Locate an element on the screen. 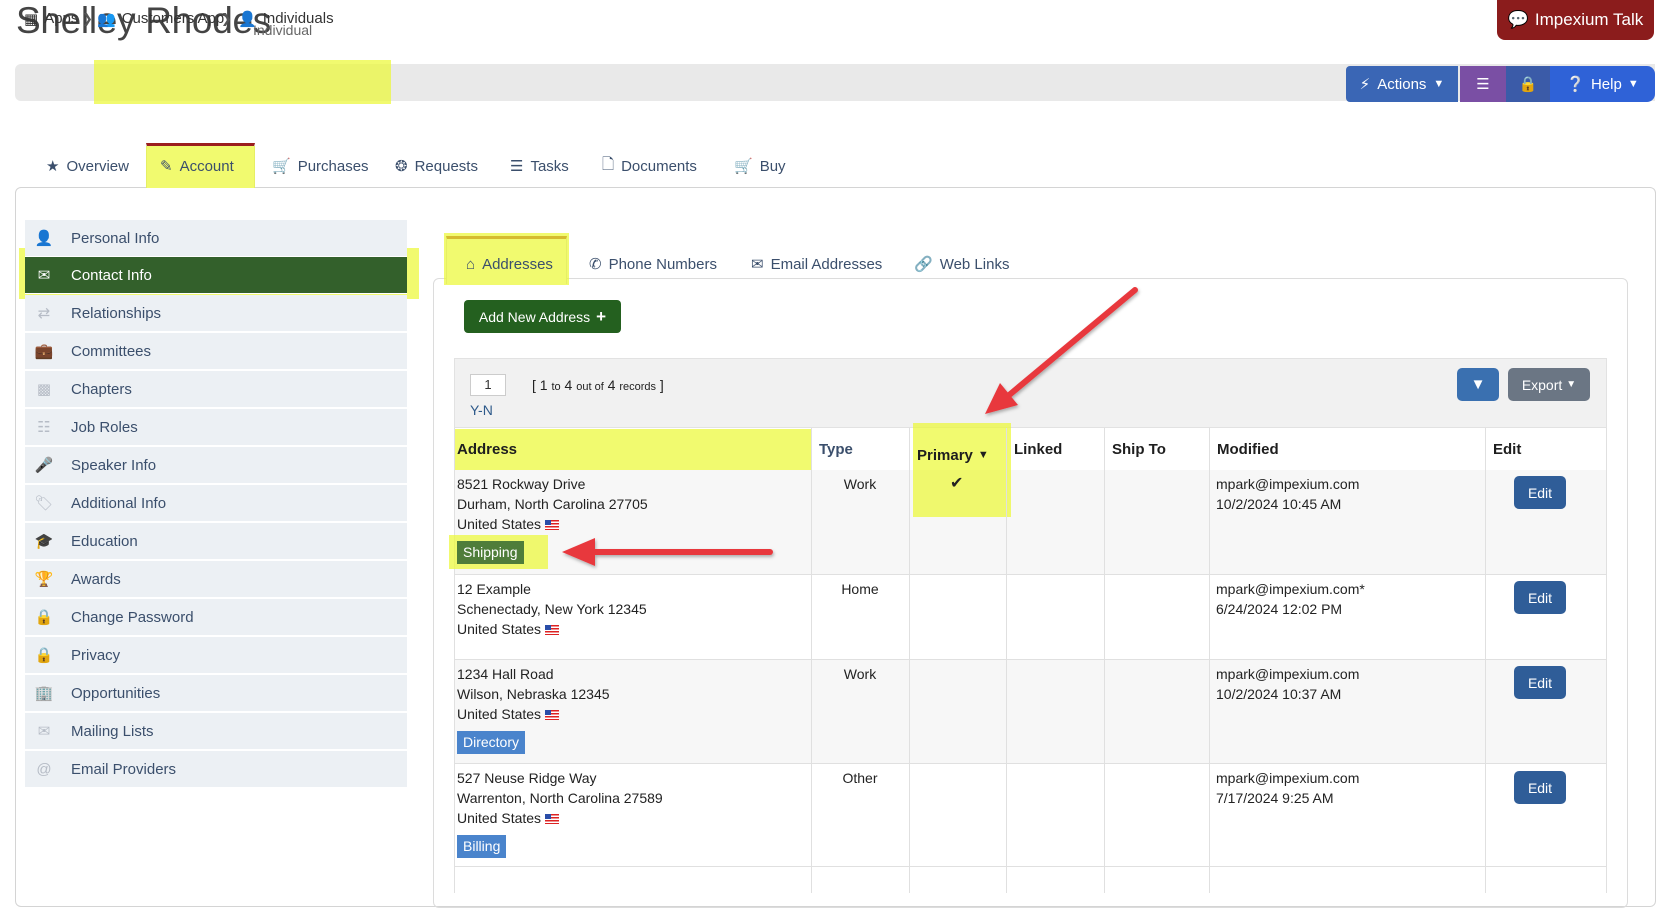  arrow-to-primary is located at coordinates (1061, 350).